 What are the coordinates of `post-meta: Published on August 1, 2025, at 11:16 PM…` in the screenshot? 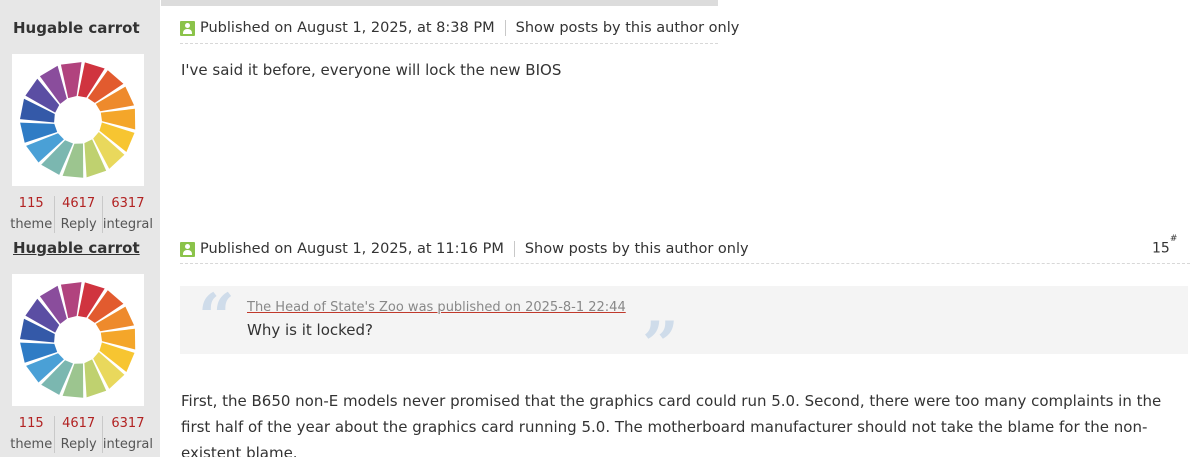 It's located at (464, 249).